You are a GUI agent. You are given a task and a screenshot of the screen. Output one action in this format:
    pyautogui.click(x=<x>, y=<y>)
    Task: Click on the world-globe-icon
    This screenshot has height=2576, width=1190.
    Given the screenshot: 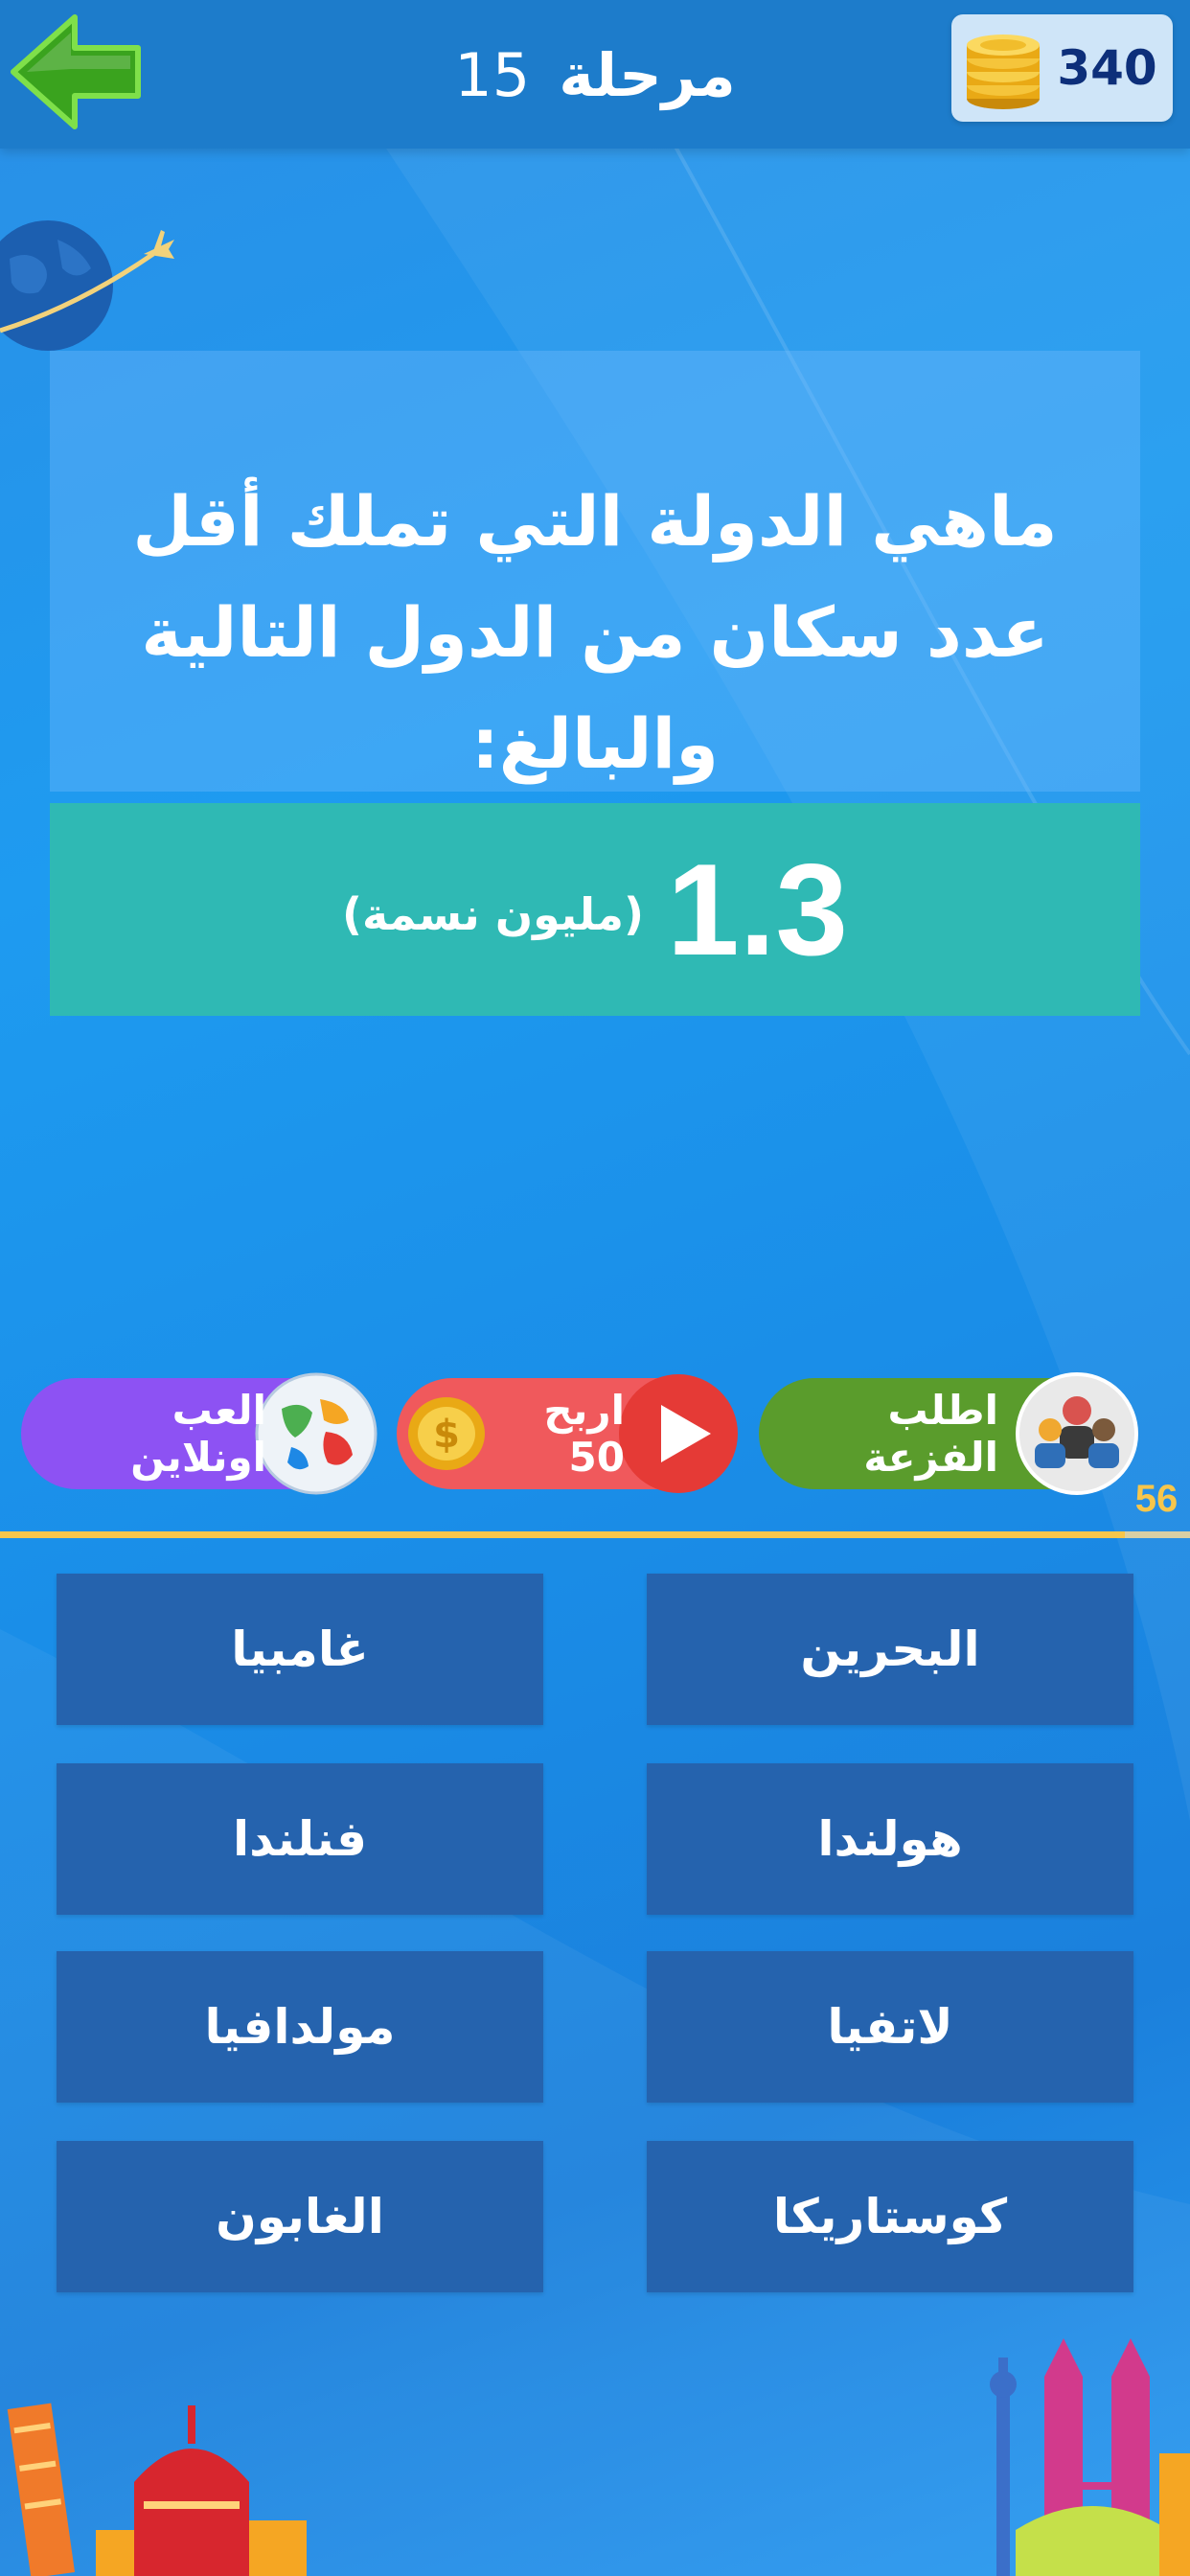 What is the action you would take?
    pyautogui.click(x=317, y=1433)
    